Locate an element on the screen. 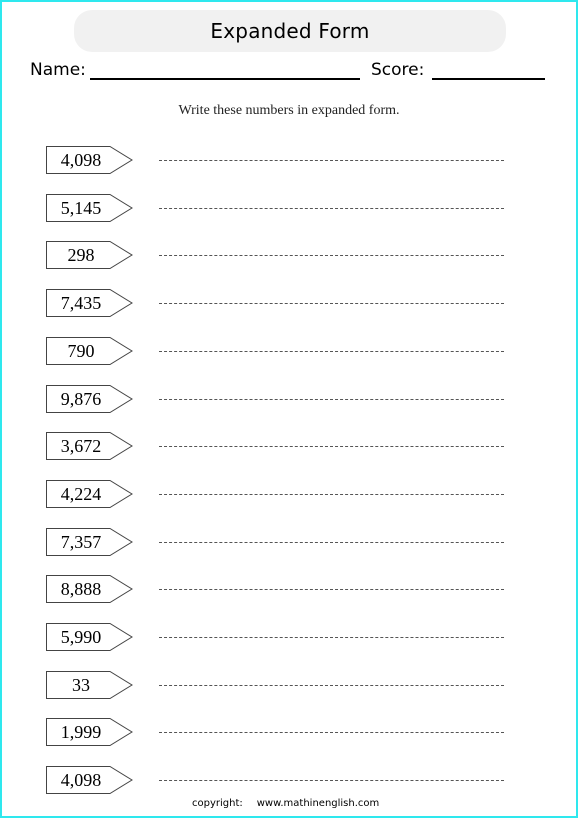 Image resolution: width=578 pixels, height=818 pixels. number-tag: 5,990 is located at coordinates (90, 637).